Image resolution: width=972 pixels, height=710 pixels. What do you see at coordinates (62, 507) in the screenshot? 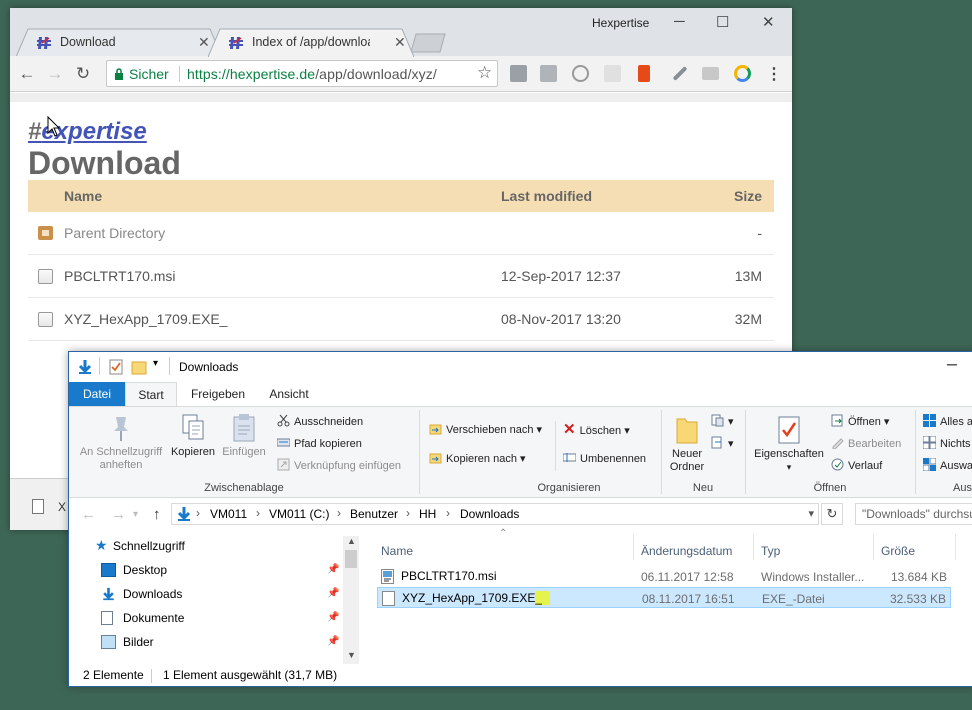
I see `download-file-name: X` at bounding box center [62, 507].